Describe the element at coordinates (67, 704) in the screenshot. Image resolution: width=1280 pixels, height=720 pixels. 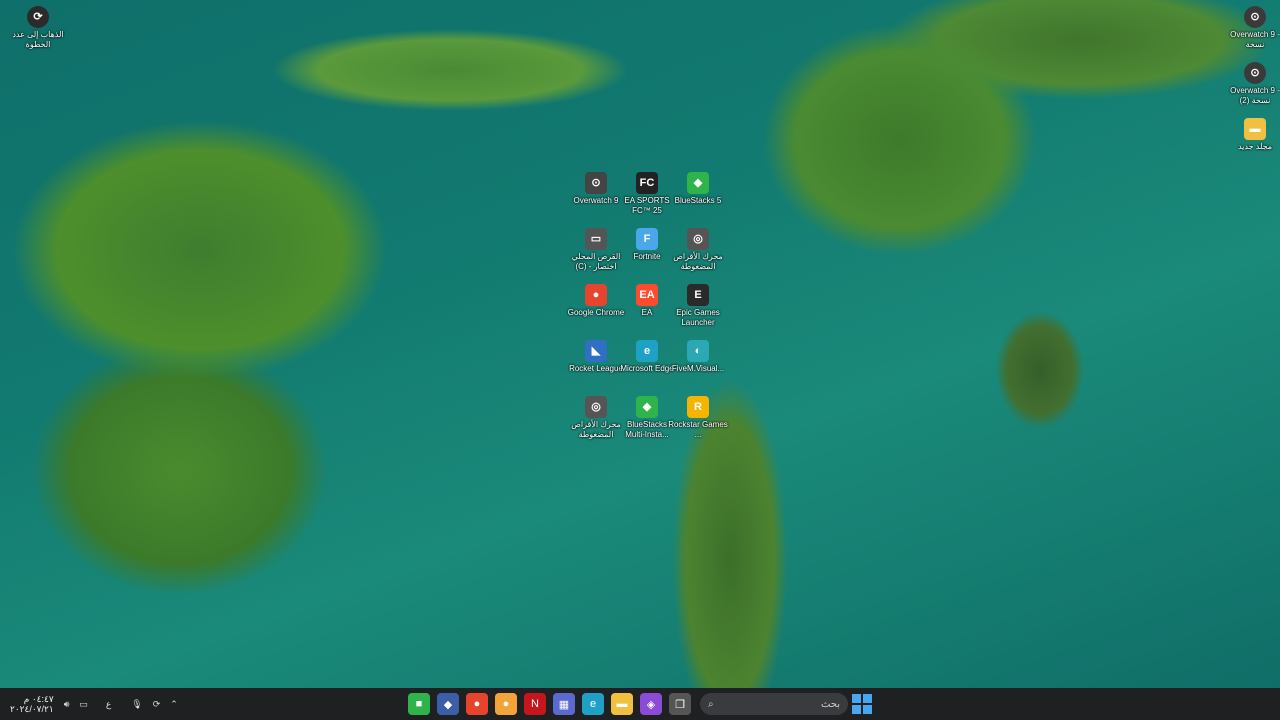
I see `volume-icon: 🔊︎` at that location.